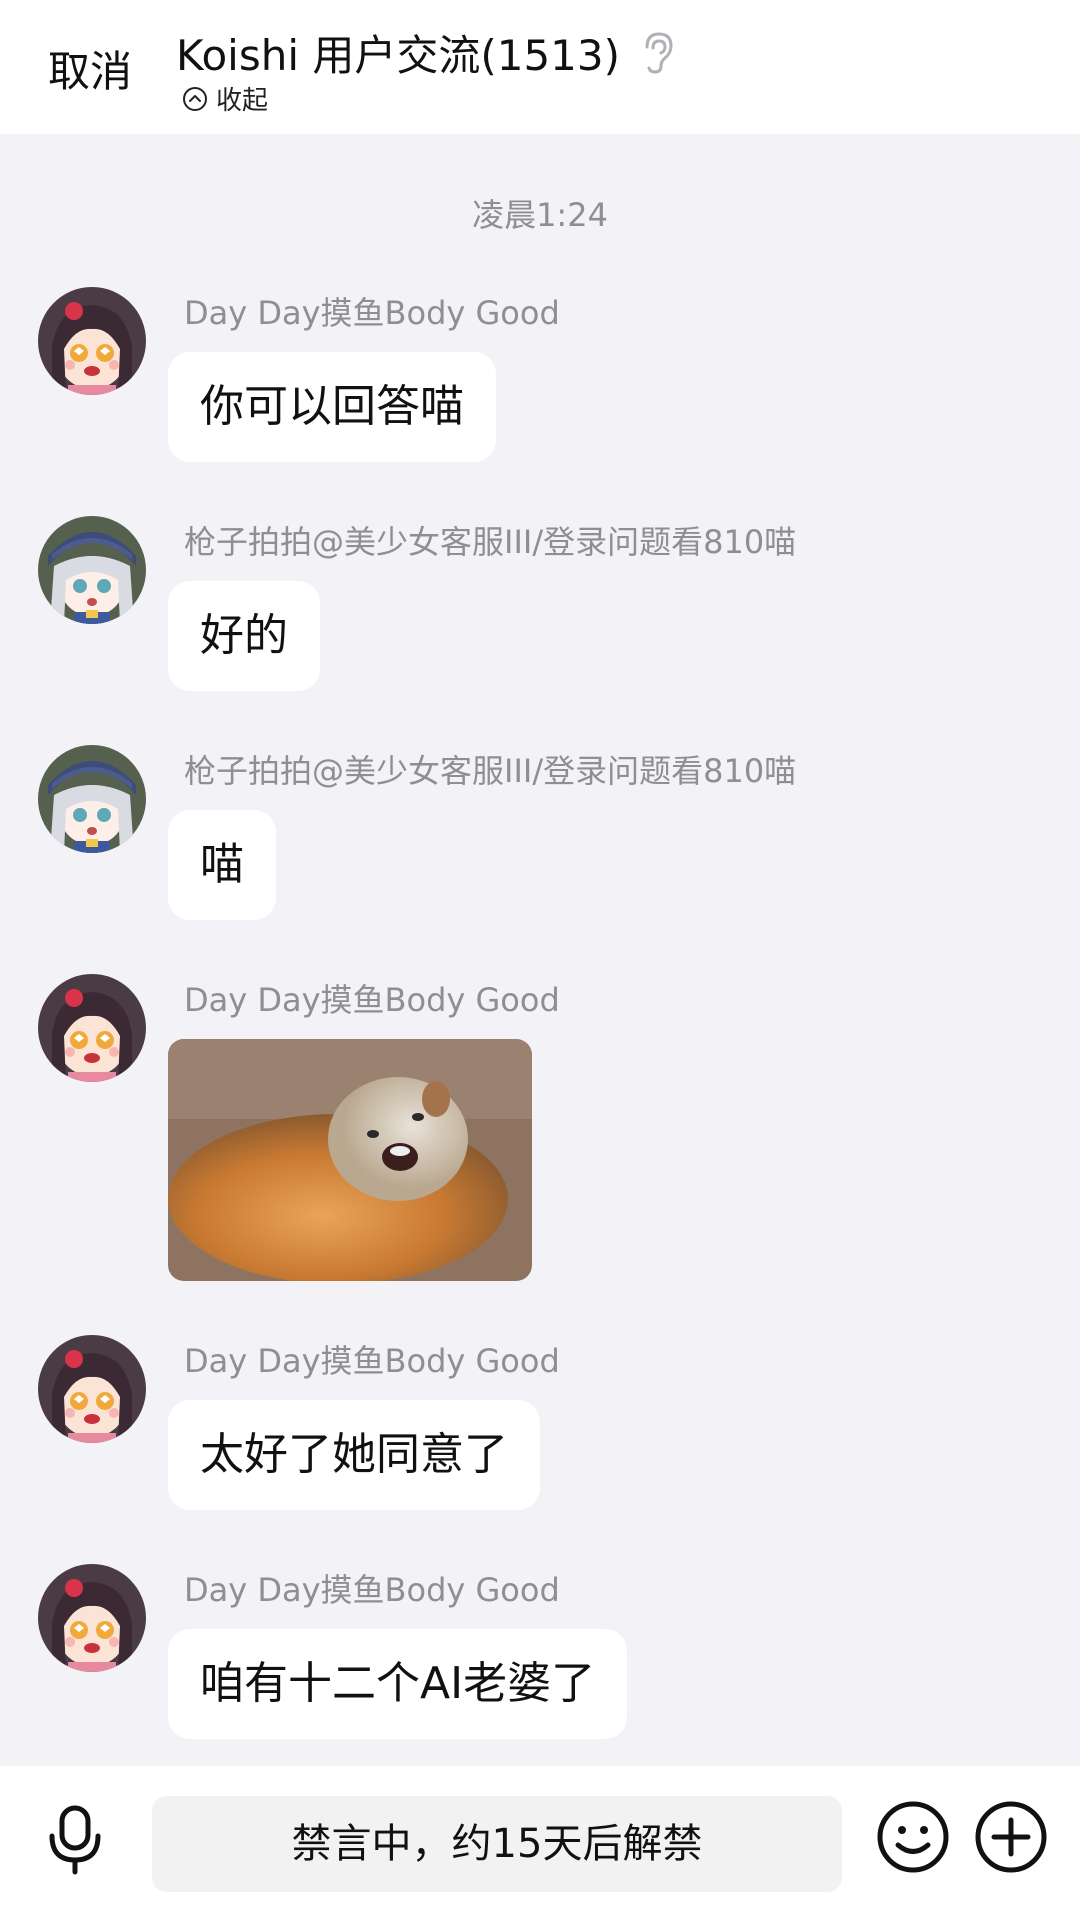  I want to click on collapse-label: 收起, so click(242, 101).